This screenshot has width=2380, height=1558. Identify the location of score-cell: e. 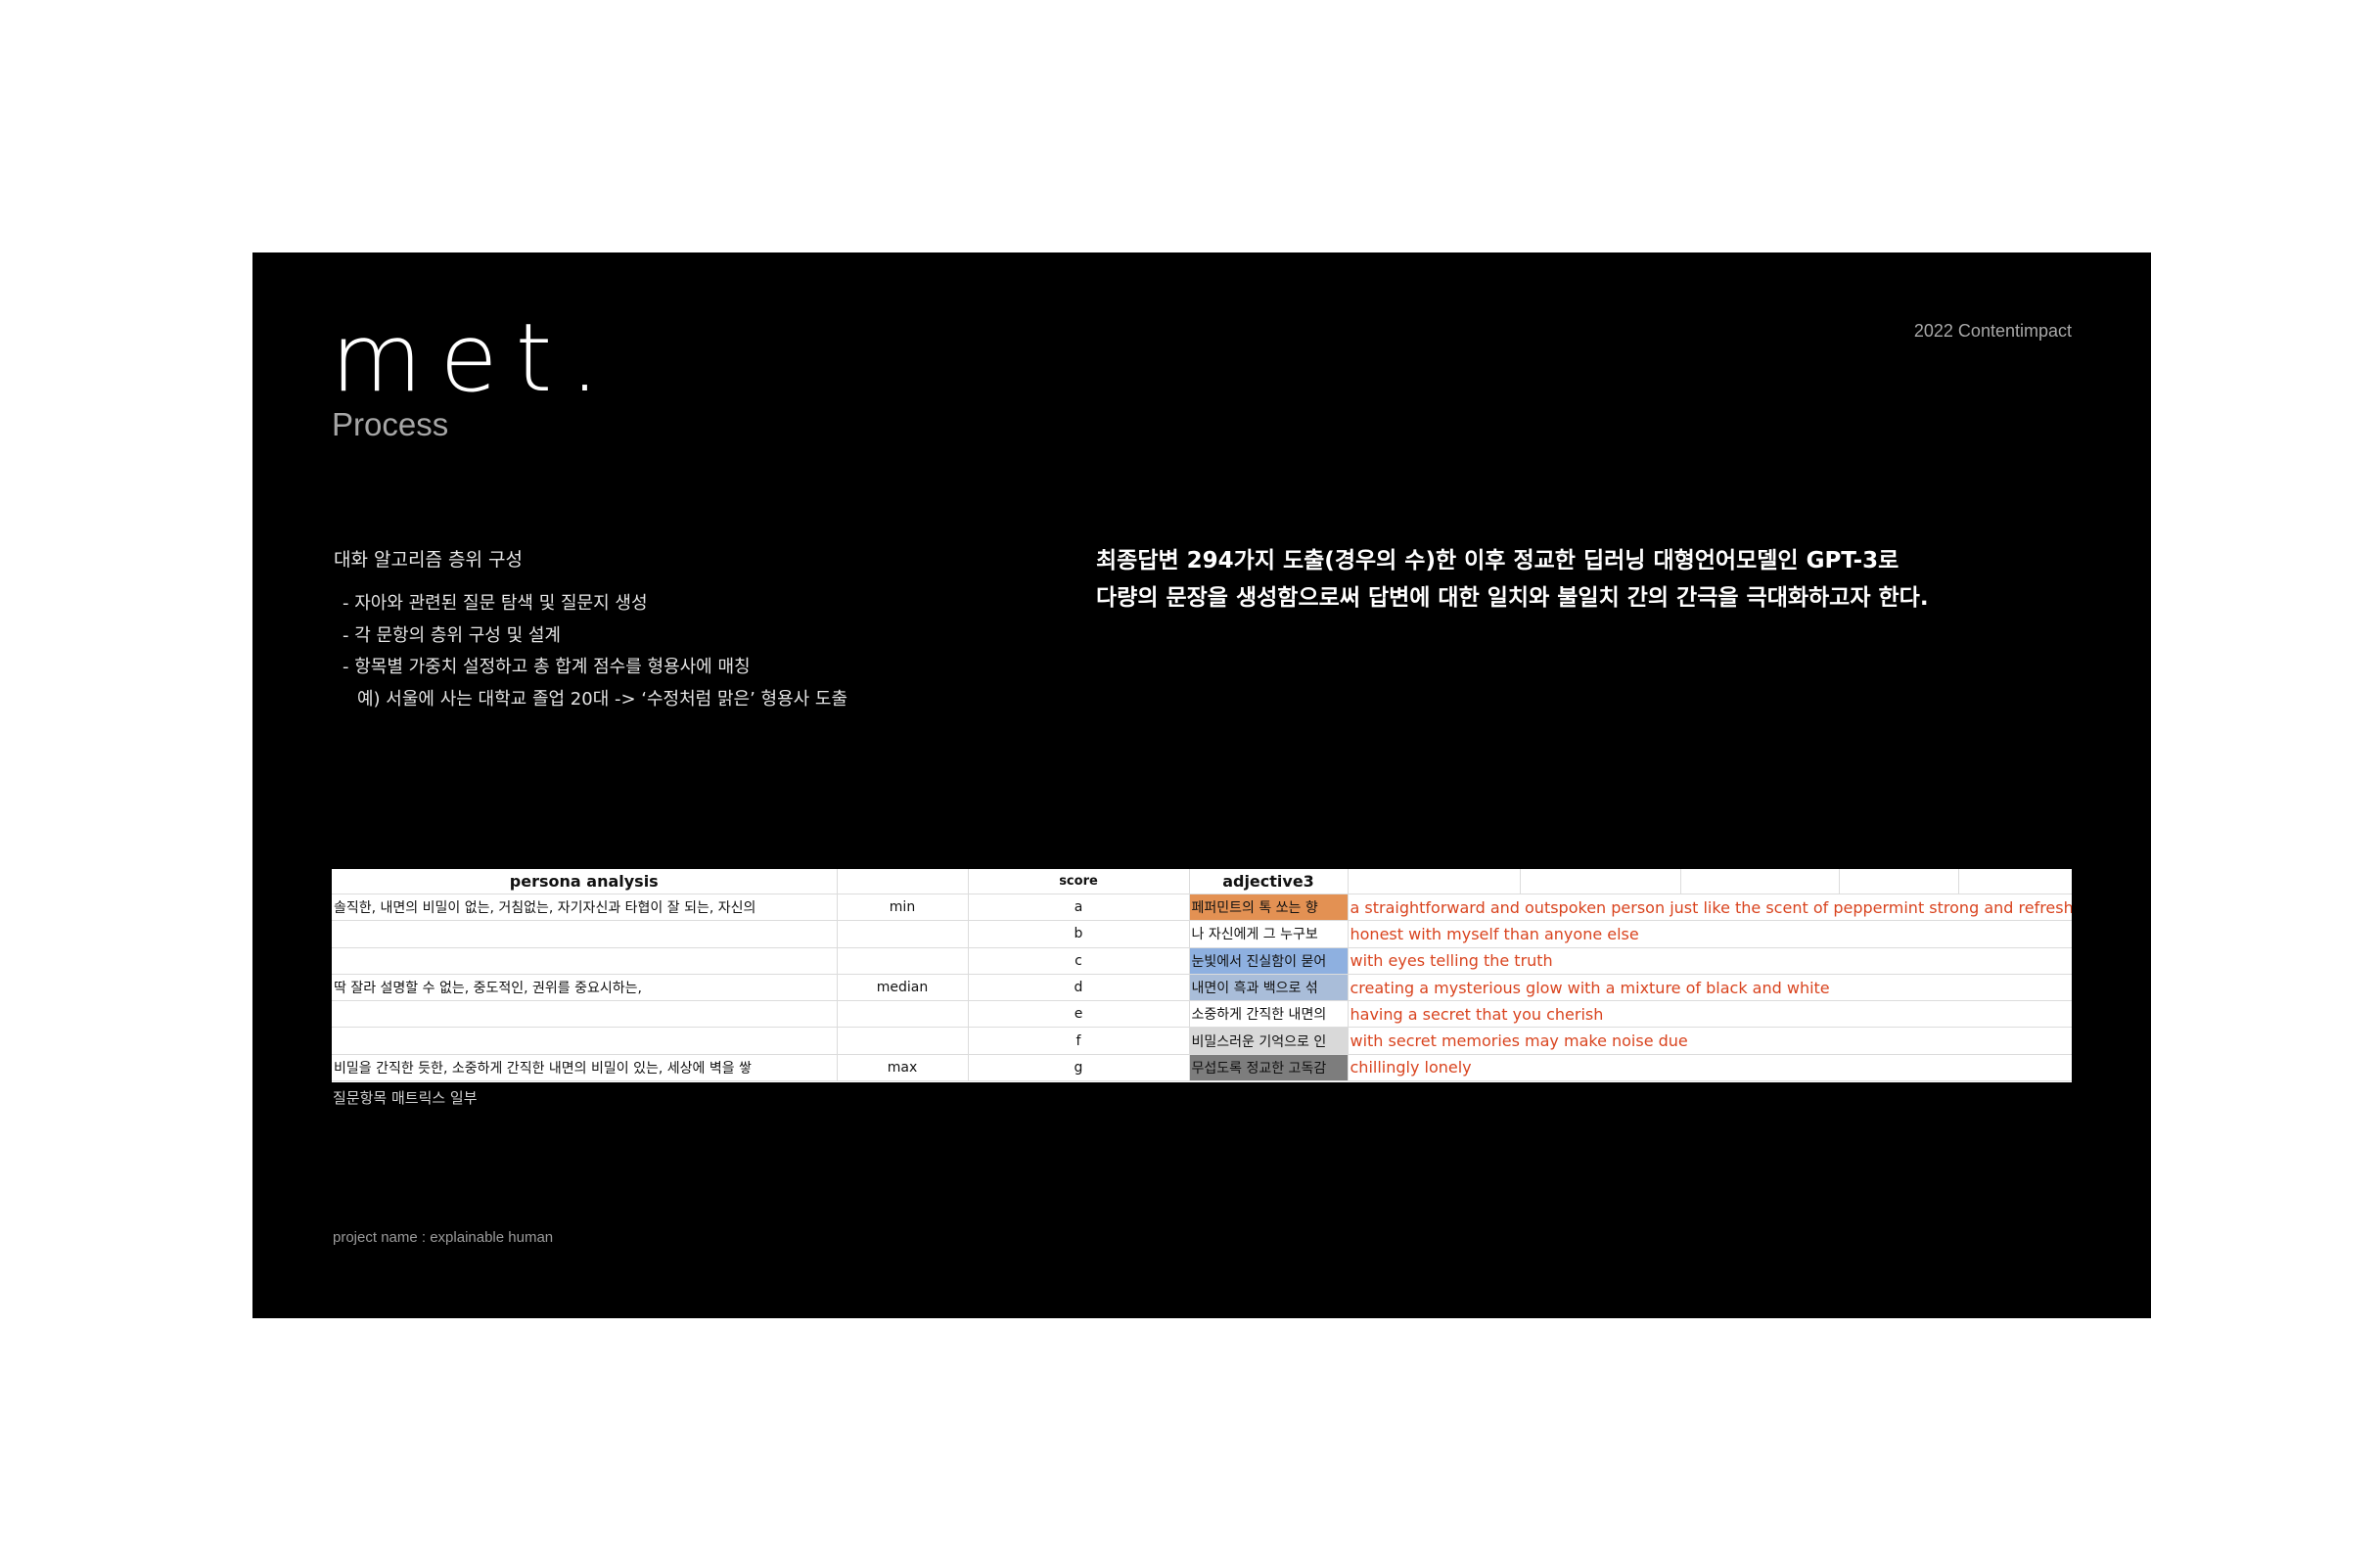
(1079, 1015).